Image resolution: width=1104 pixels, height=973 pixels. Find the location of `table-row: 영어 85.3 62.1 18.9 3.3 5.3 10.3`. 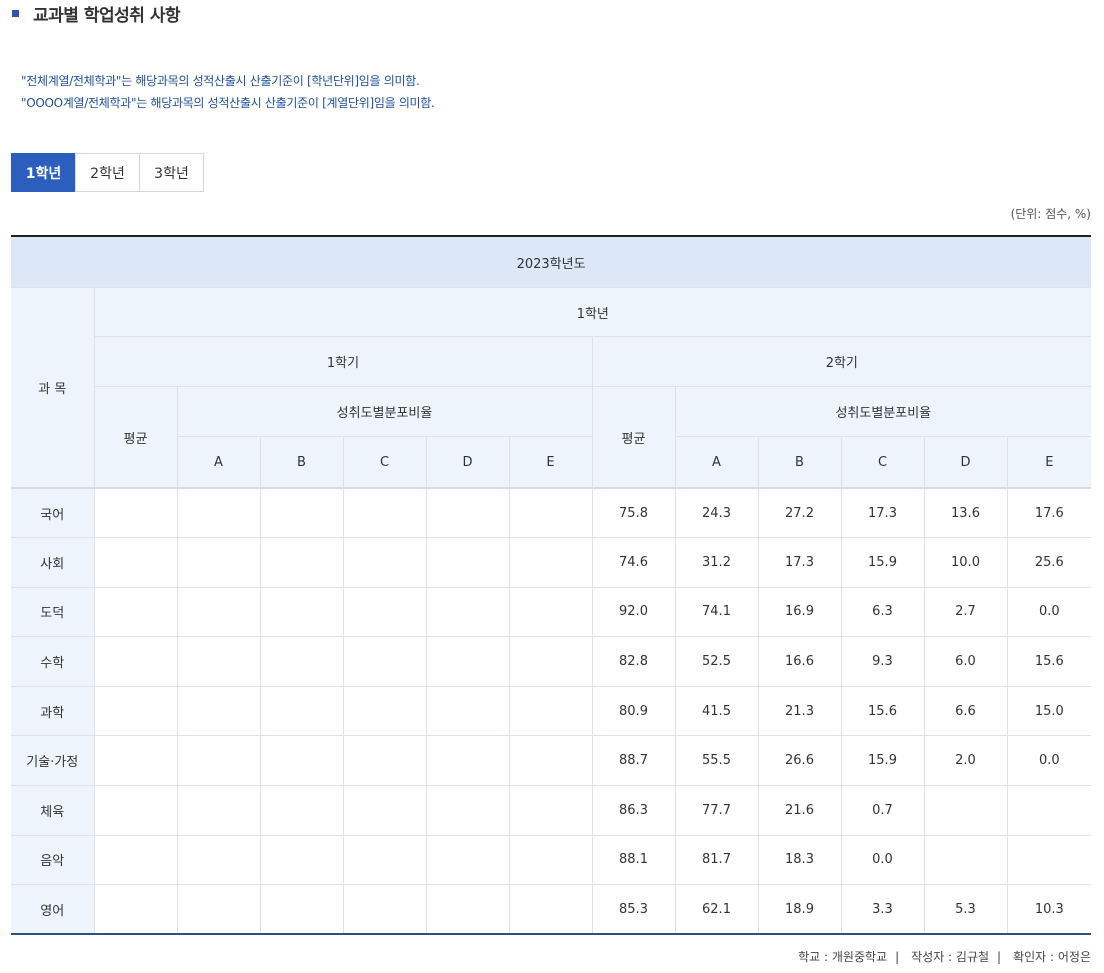

table-row: 영어 85.3 62.1 18.9 3.3 5.3 10.3 is located at coordinates (551, 909).